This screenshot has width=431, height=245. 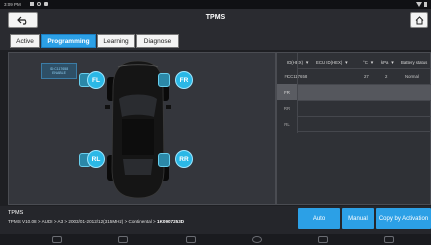 What do you see at coordinates (191, 239) in the screenshot?
I see `image-icon` at bounding box center [191, 239].